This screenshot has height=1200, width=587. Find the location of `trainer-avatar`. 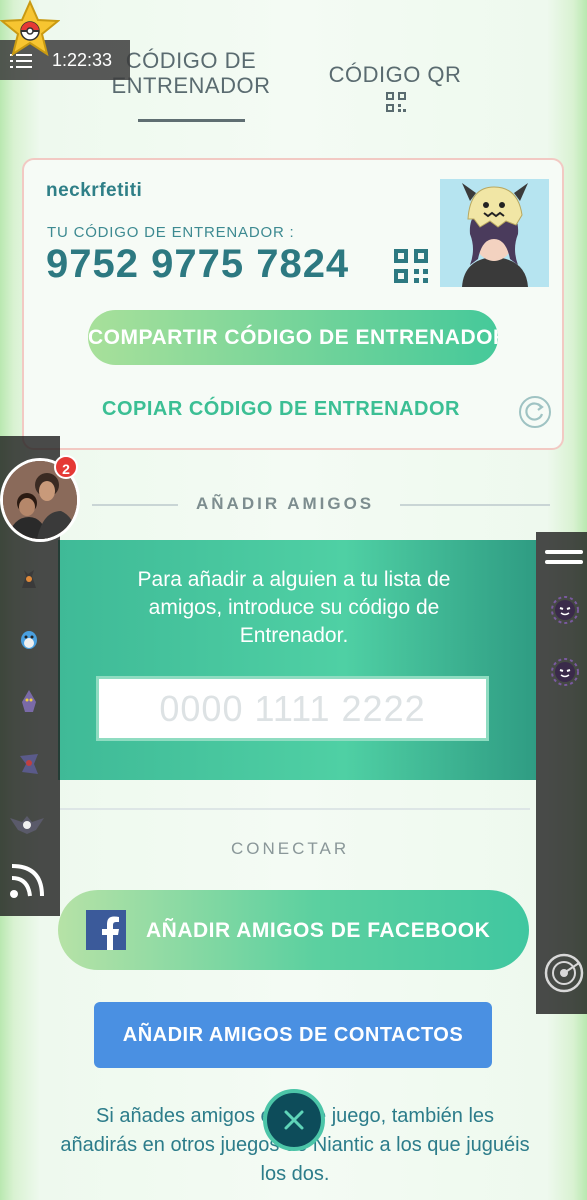

trainer-avatar is located at coordinates (494, 233).